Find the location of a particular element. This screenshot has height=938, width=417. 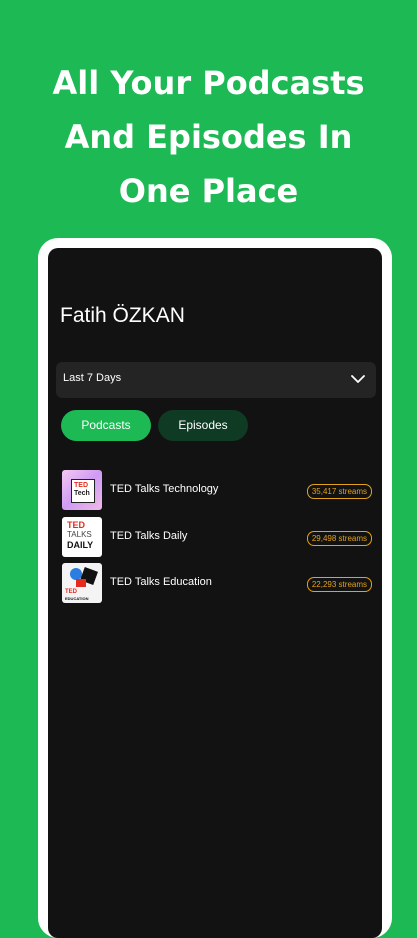

date-range-value: Last 7 Days is located at coordinates (92, 378).